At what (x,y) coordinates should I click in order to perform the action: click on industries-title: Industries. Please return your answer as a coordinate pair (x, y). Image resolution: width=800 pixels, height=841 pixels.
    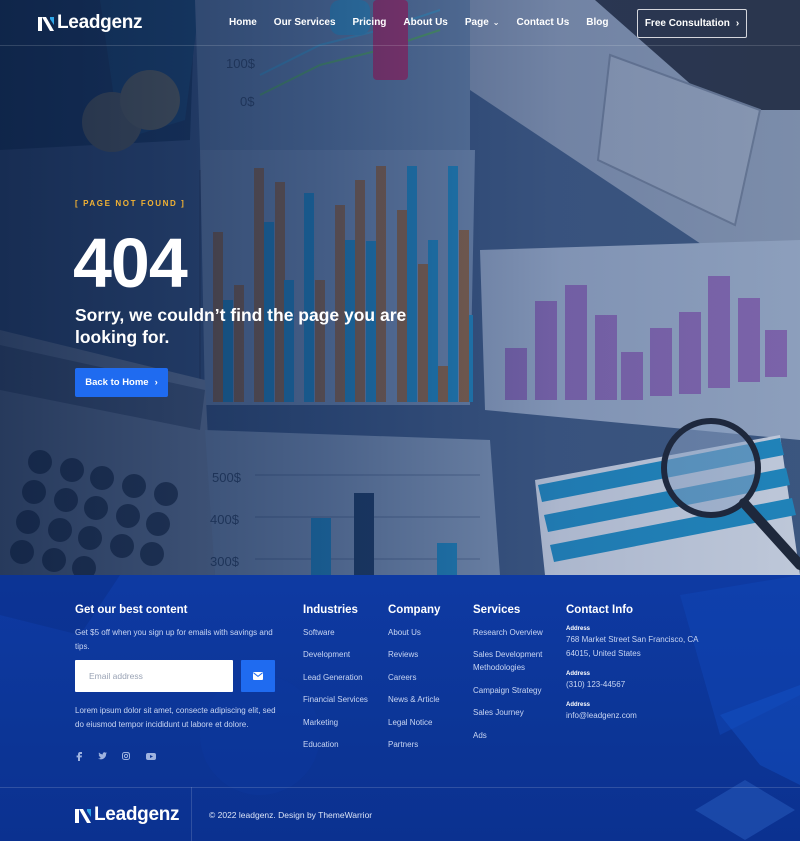
    Looking at the image, I should click on (330, 610).